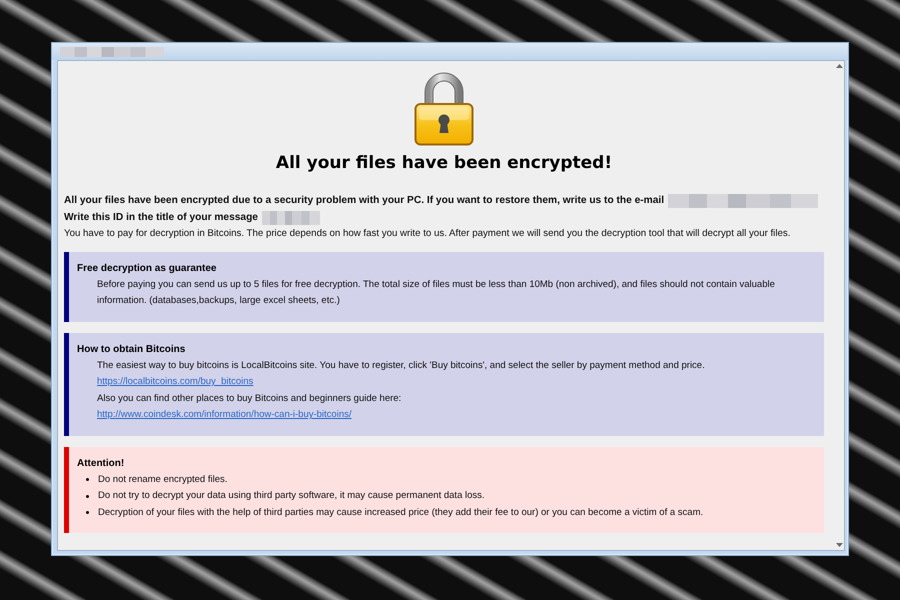 This screenshot has height=600, width=900. Describe the element at coordinates (401, 513) in the screenshot. I see `bullet-text: Decryption of your files with the help of third parties may cause increased price (they add their fee to our) or you can become a victim of a scam.` at that location.